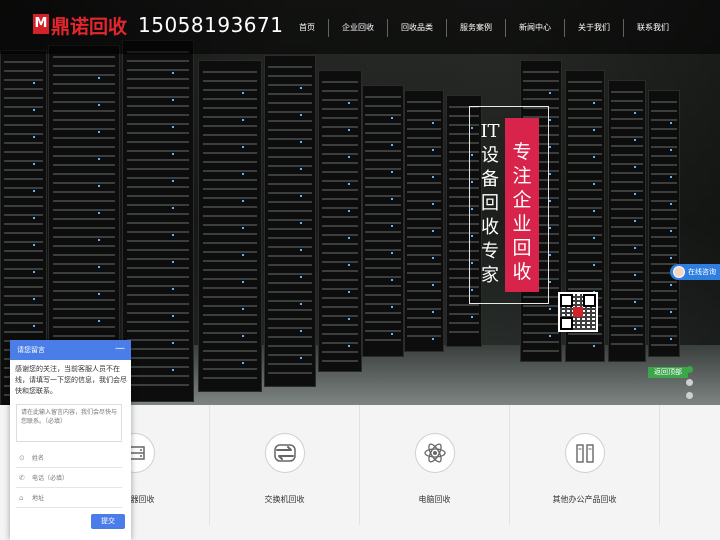 This screenshot has height=540, width=720. Describe the element at coordinates (522, 200) in the screenshot. I see `slogan-char: 企` at that location.